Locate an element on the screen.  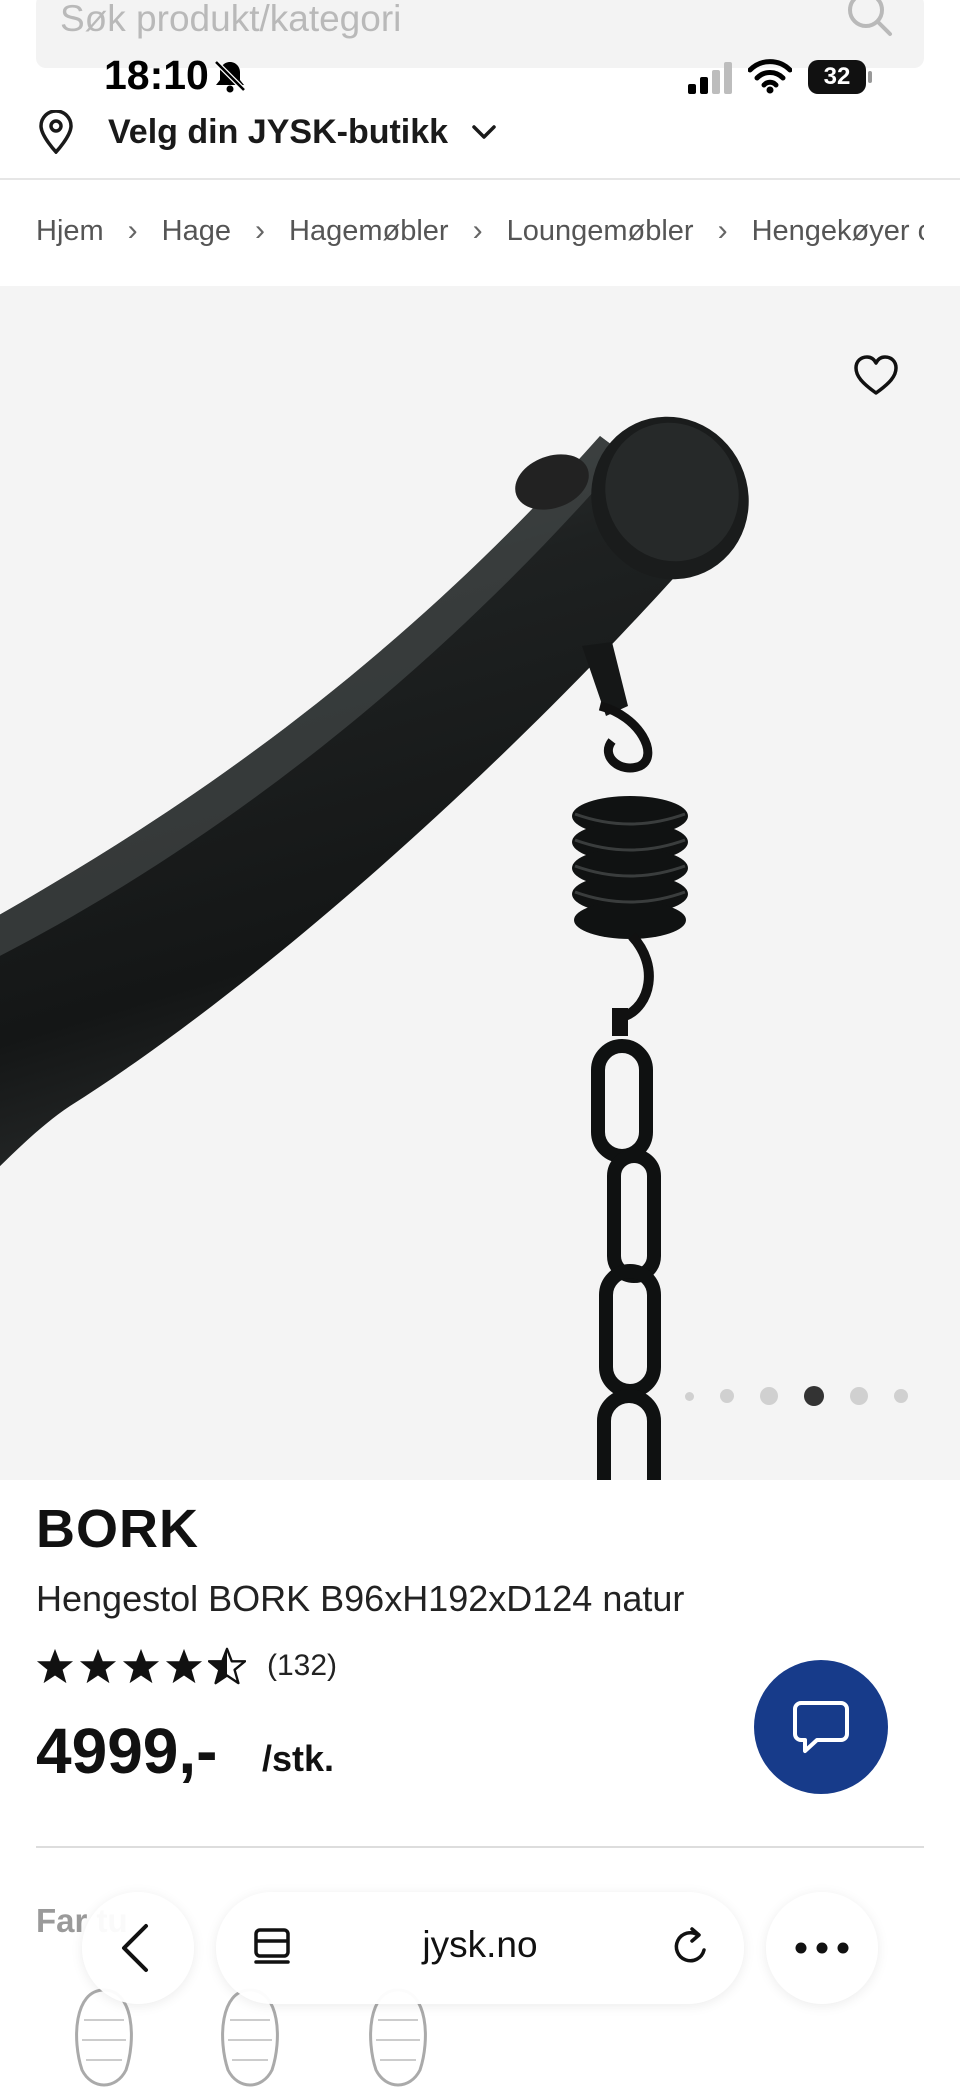
breadcrumb-item-hage: Hage is located at coordinates (196, 231).